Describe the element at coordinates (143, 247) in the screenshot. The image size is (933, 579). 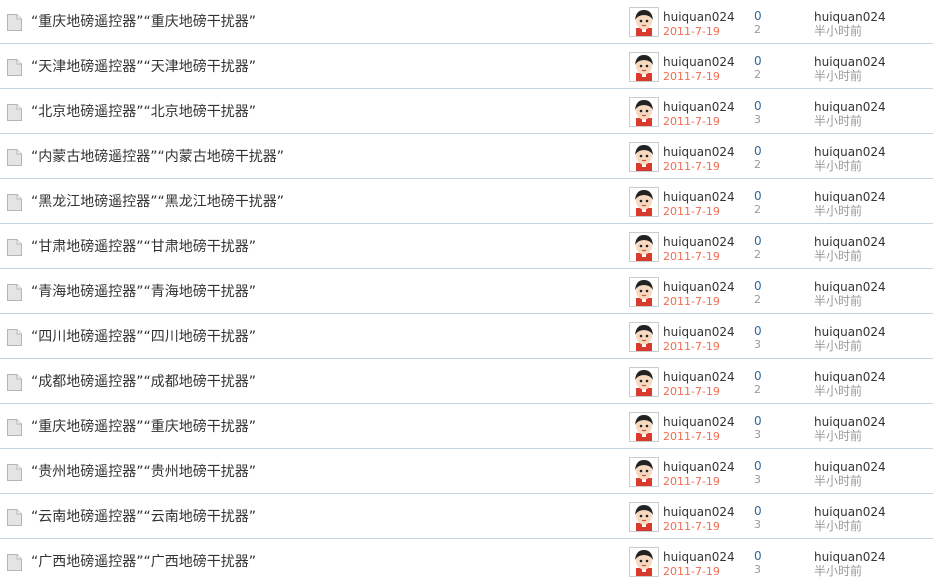
I see `thread-title-link: “甘肃地磅遥控器”“甘肃地磅干扰器”` at that location.